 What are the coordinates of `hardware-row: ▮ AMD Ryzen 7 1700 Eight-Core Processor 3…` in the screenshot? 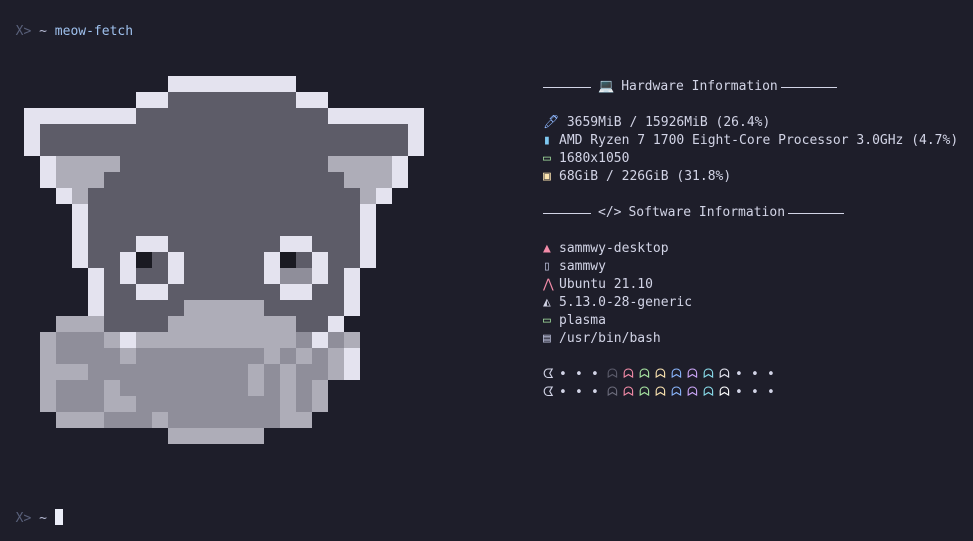 It's located at (755, 141).